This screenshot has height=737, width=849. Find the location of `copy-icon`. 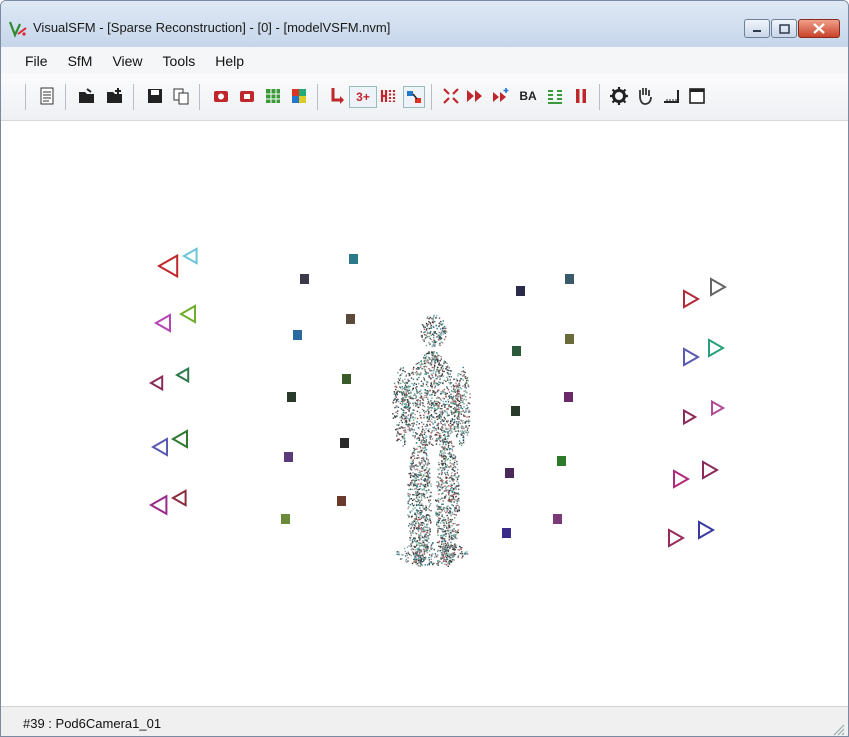

copy-icon is located at coordinates (181, 96).